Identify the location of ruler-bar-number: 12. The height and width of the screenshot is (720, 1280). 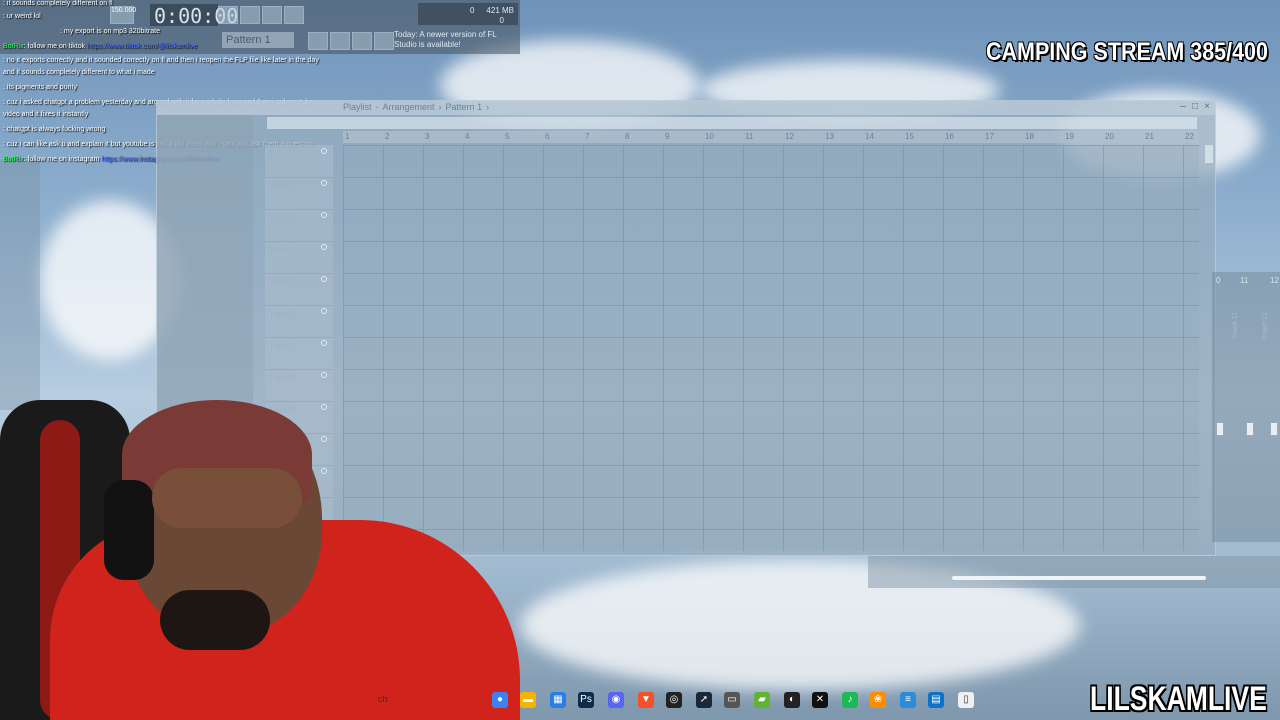
(789, 136).